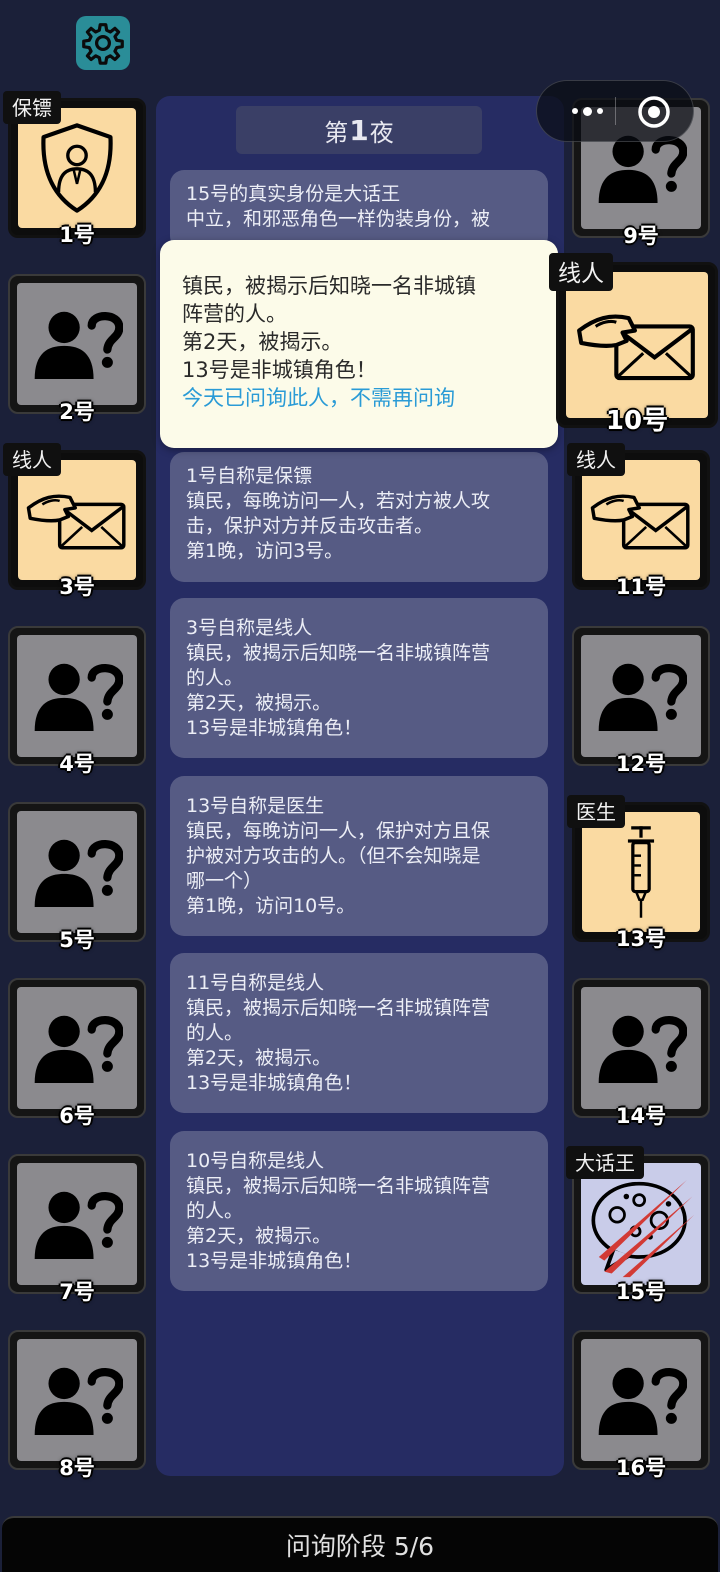  I want to click on phase-bar: 问询阶段 5/6, so click(360, 1544).